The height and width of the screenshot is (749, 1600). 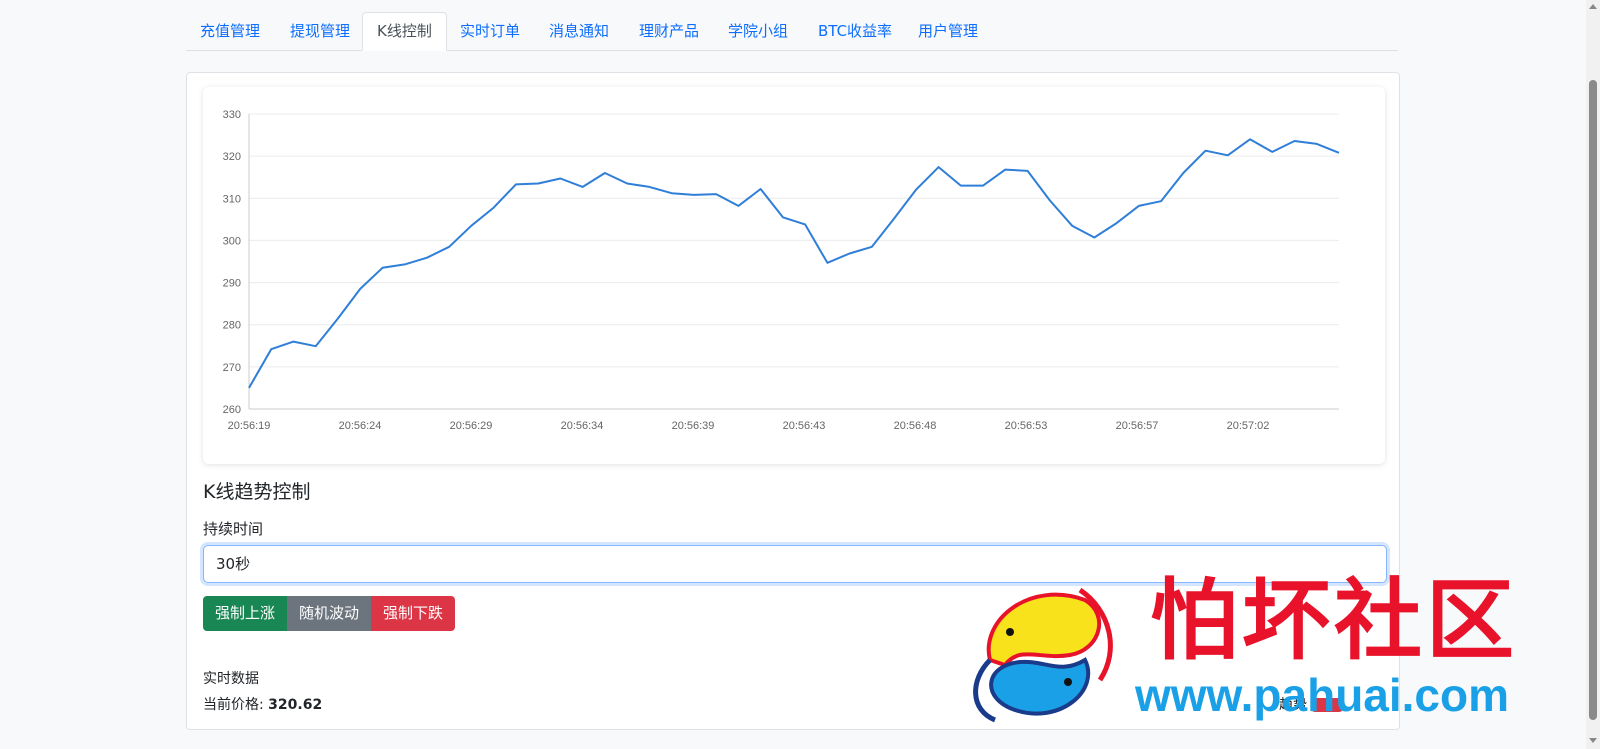 What do you see at coordinates (232, 410) in the screenshot?
I see `y-tick-label: 260` at bounding box center [232, 410].